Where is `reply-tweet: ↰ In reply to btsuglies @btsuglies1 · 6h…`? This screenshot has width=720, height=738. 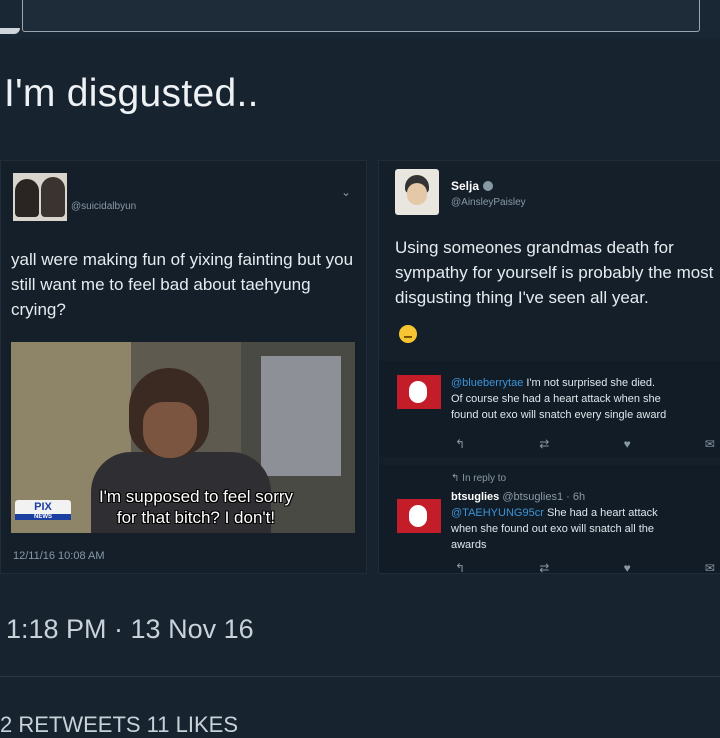
reply-tweet: ↰ In reply to btsuglies @btsuglies1 · 6h… is located at coordinates (549, 520).